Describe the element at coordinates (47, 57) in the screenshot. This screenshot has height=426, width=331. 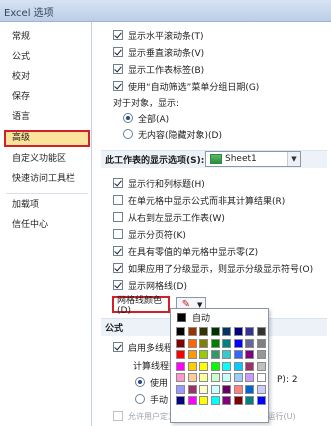
I see `sidebar-item-formulas: 公式` at that location.